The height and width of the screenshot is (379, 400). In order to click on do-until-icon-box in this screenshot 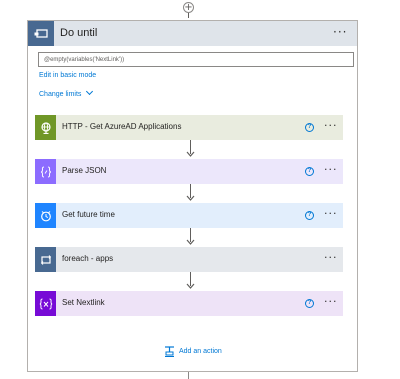, I will do `click(41, 33)`.